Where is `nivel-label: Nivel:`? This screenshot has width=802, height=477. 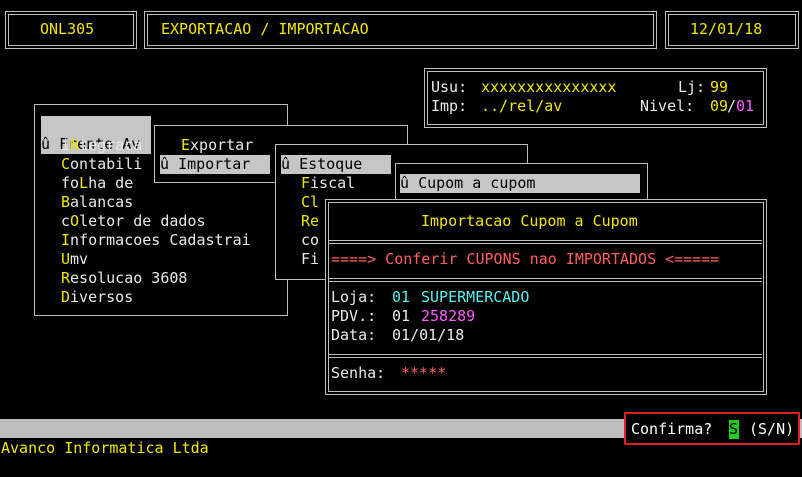
nivel-label: Nivel: is located at coordinates (667, 106).